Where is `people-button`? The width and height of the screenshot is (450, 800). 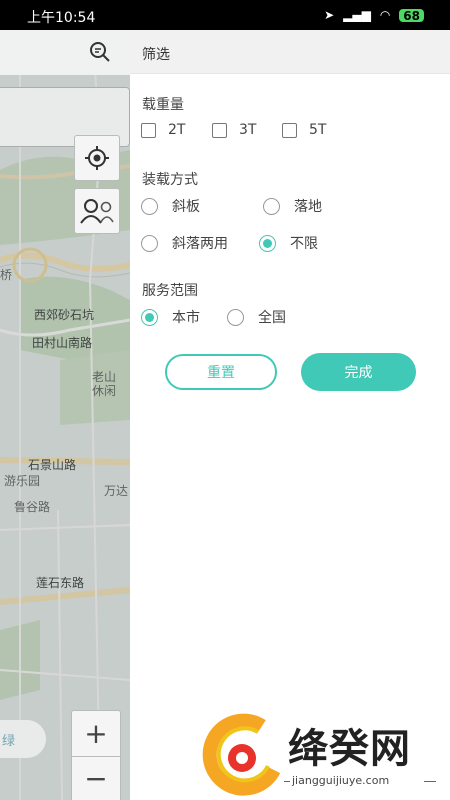
people-button is located at coordinates (97, 211).